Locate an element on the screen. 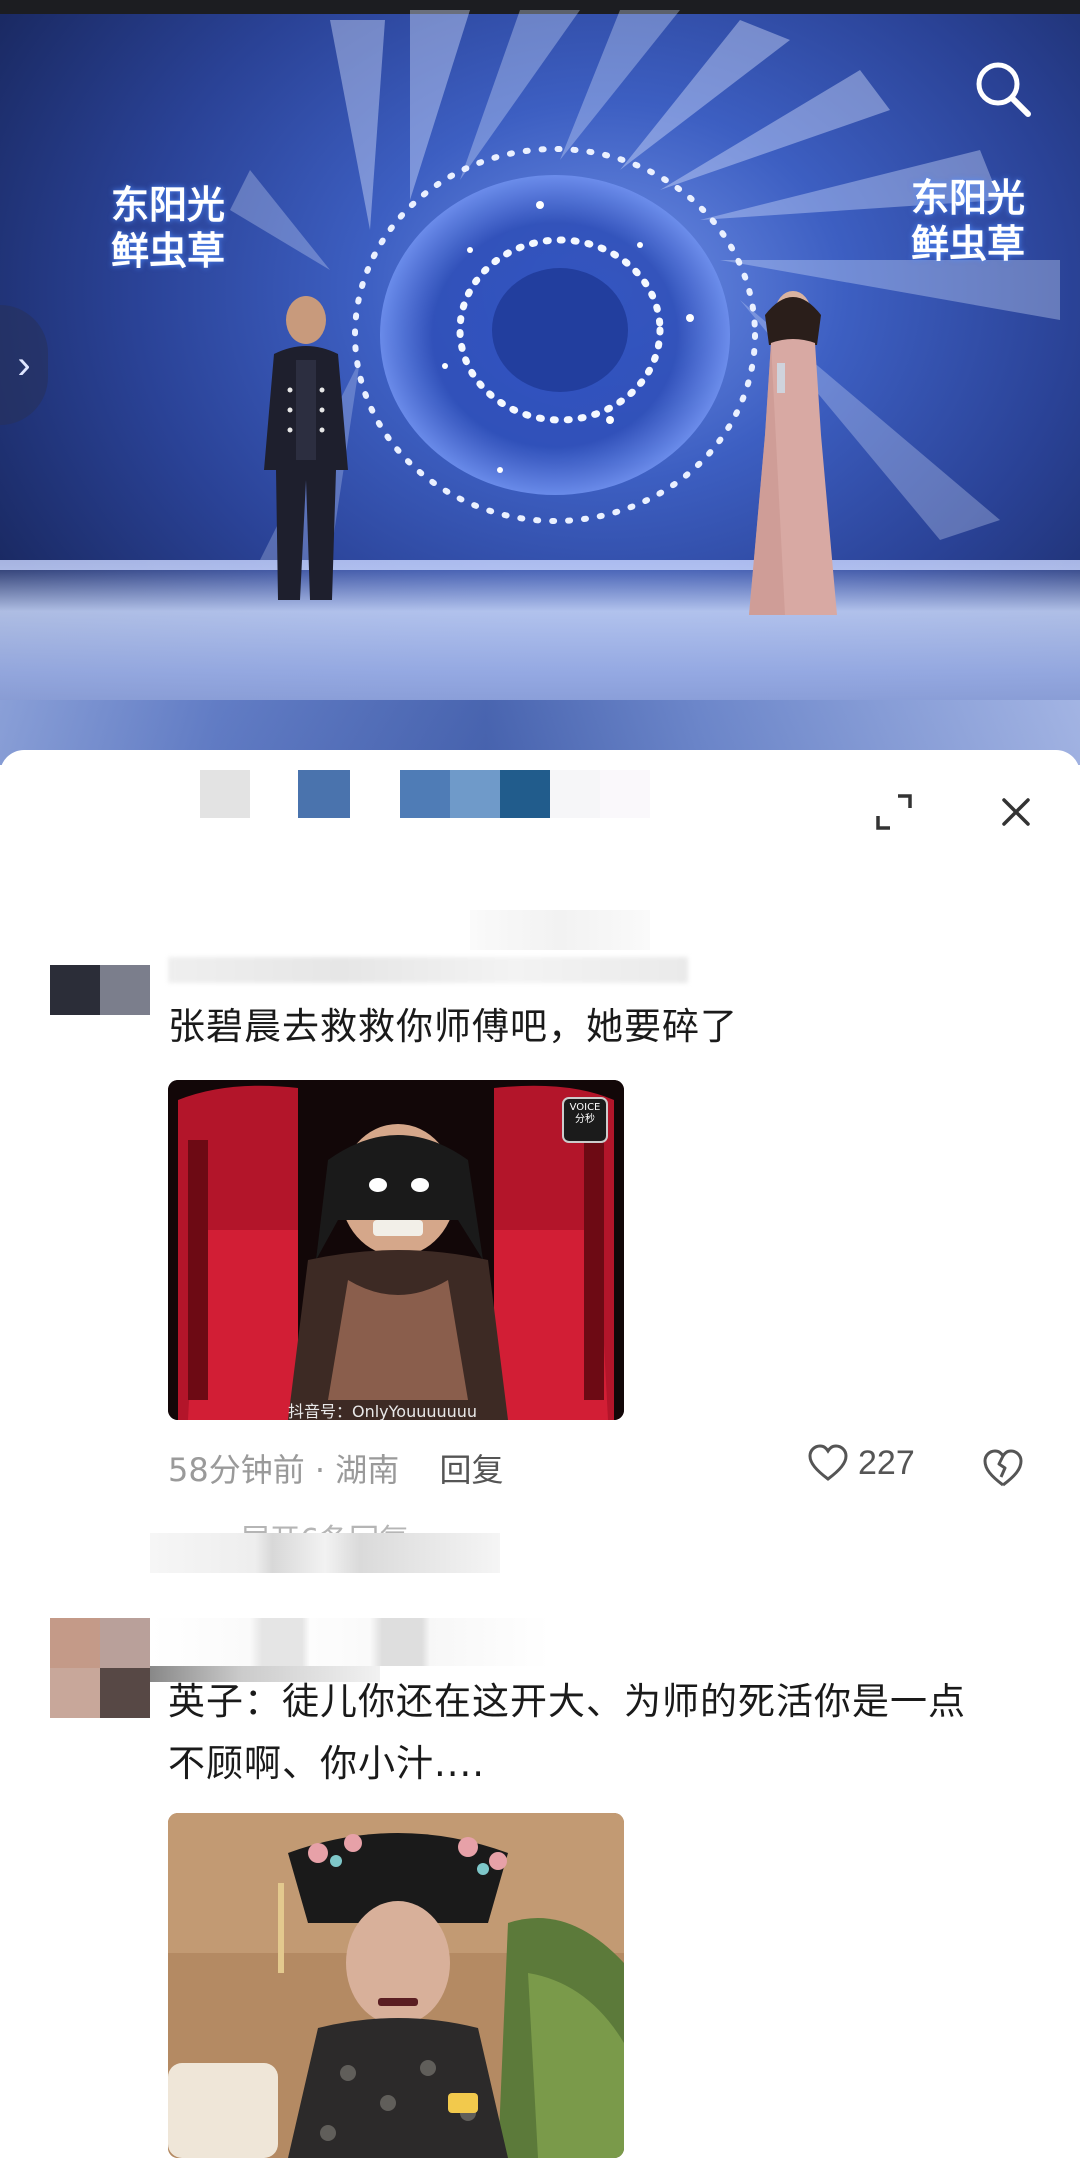 Image resolution: width=1080 pixels, height=2168 pixels. male-singer is located at coordinates (306, 448).